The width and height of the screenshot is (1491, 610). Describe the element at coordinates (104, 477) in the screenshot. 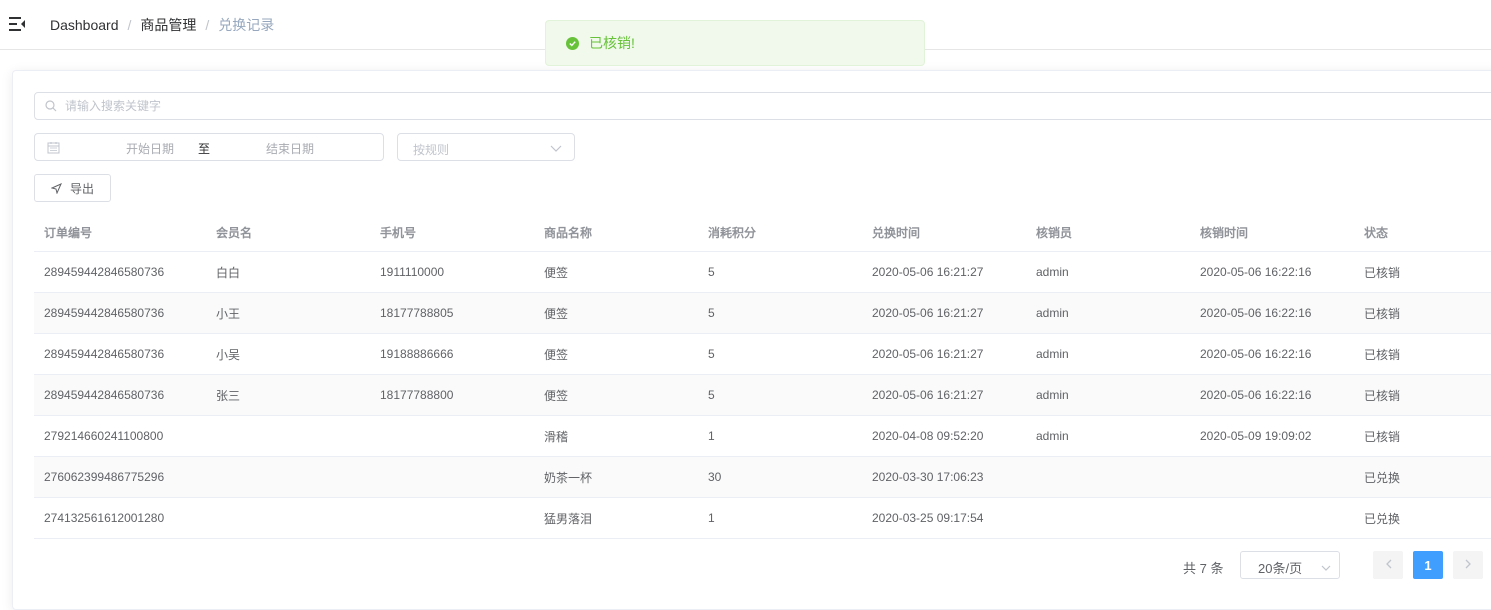

I see `cell-order-no: 276062399486775296` at that location.